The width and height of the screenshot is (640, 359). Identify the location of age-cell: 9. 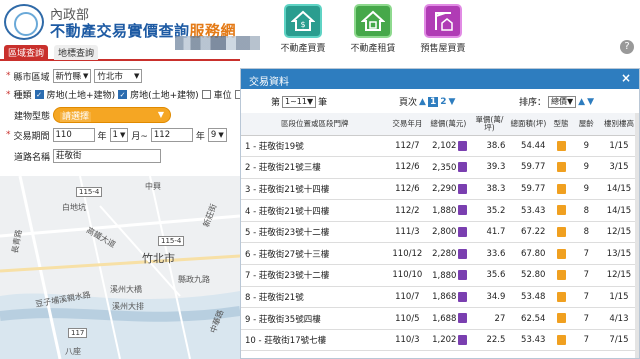
(586, 167).